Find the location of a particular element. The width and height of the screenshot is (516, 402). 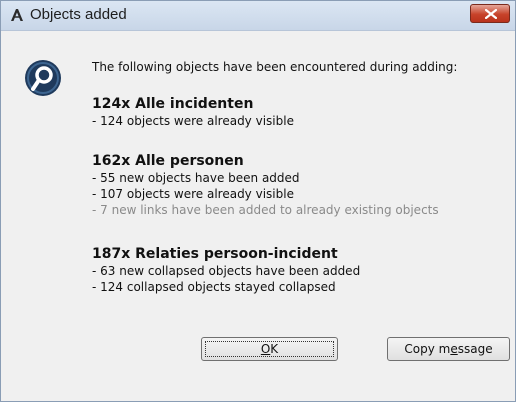

copy-mnemonic: e is located at coordinates (454, 349).